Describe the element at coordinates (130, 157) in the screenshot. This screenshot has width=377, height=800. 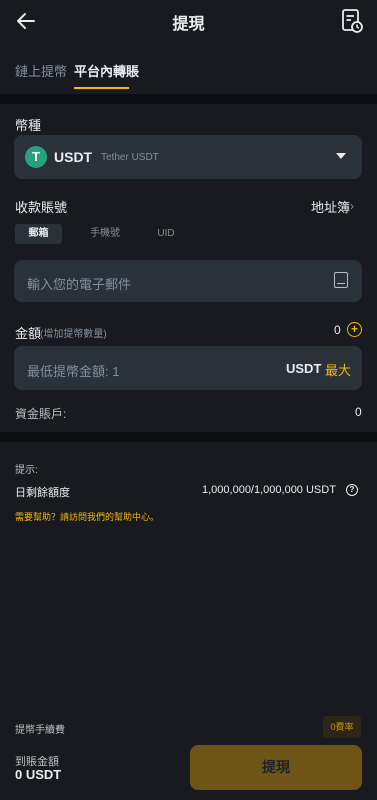
I see `coin-name: Tether USDT` at that location.